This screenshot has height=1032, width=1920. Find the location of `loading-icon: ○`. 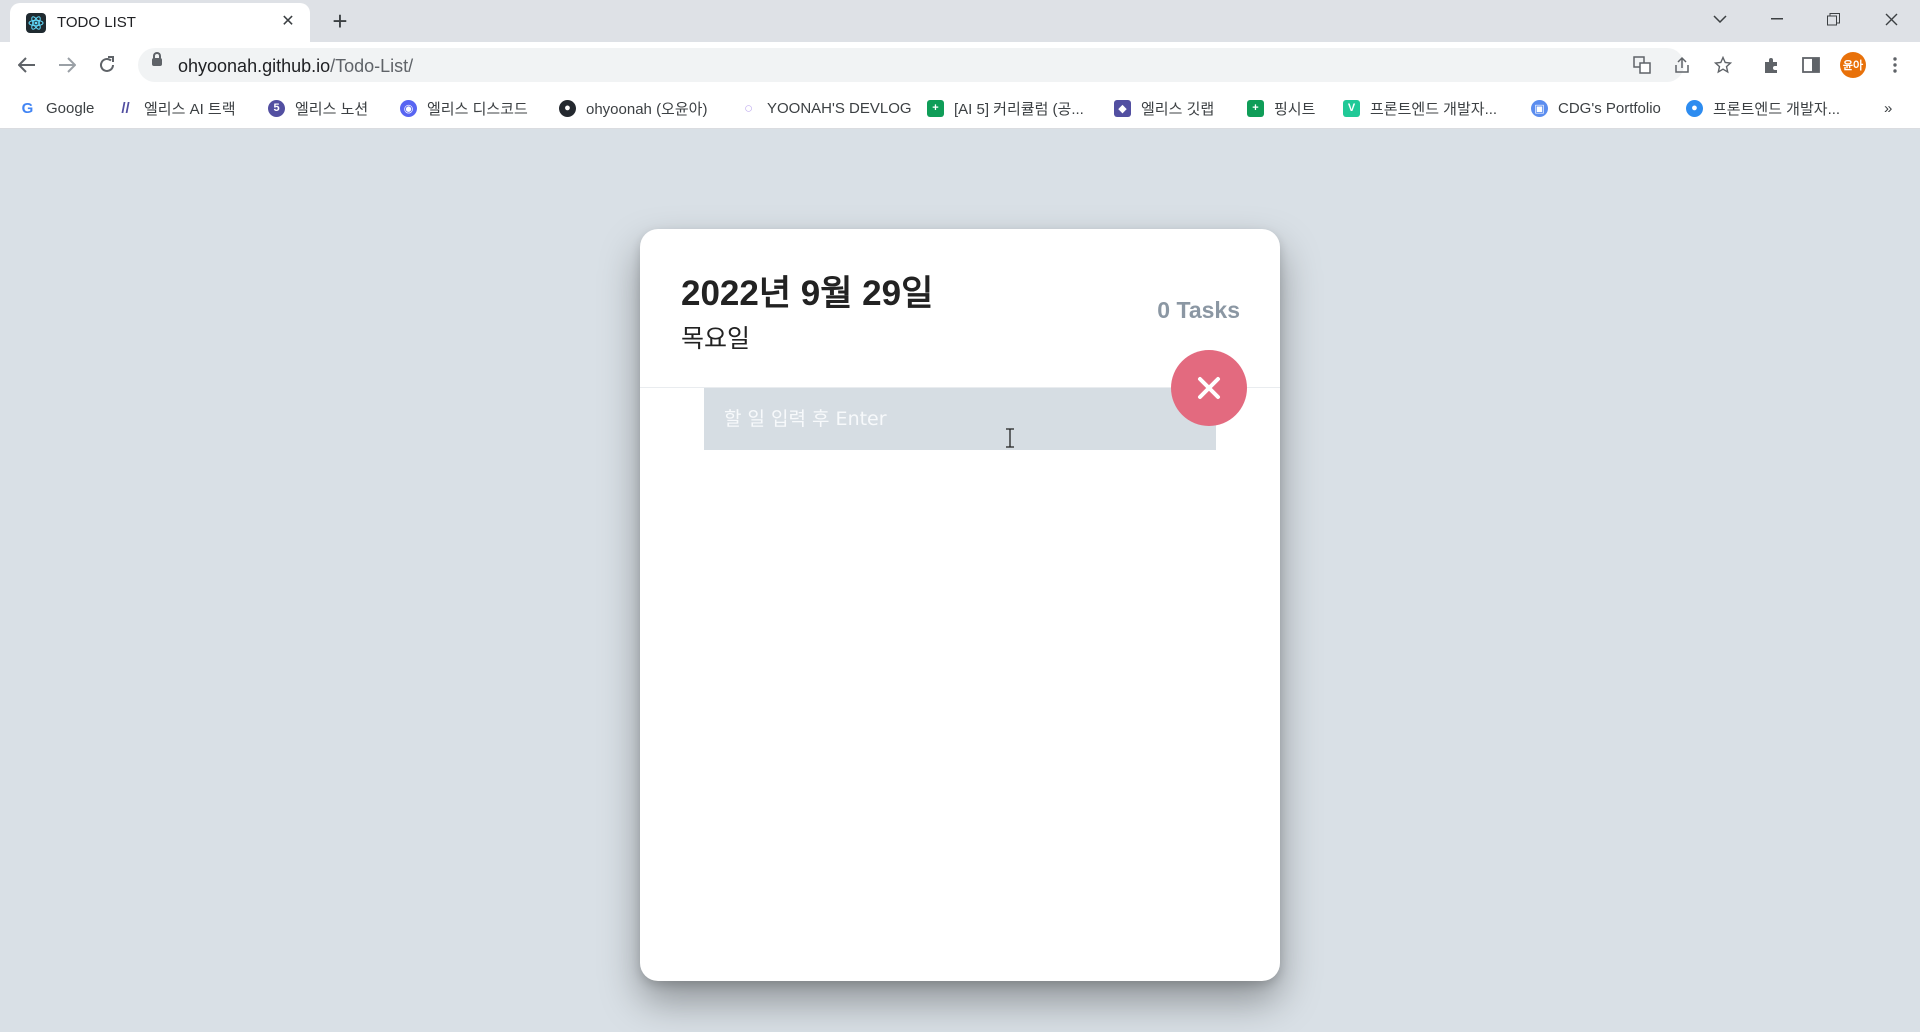

loading-icon: ○ is located at coordinates (748, 108).